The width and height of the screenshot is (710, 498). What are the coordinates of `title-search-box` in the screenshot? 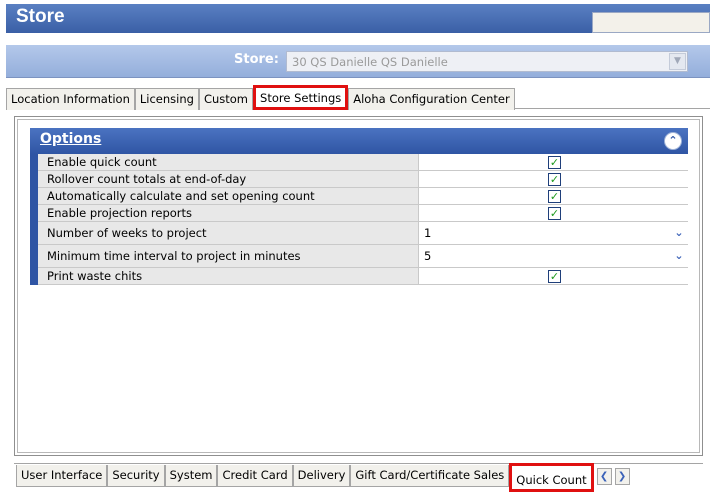 It's located at (651, 22).